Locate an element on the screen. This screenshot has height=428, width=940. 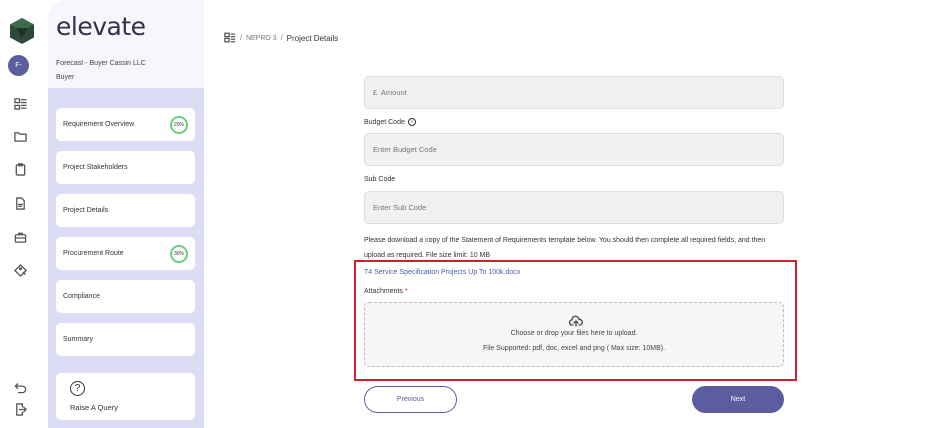
breadcrumb: / NEPRO 3 / Project Details is located at coordinates (281, 38).